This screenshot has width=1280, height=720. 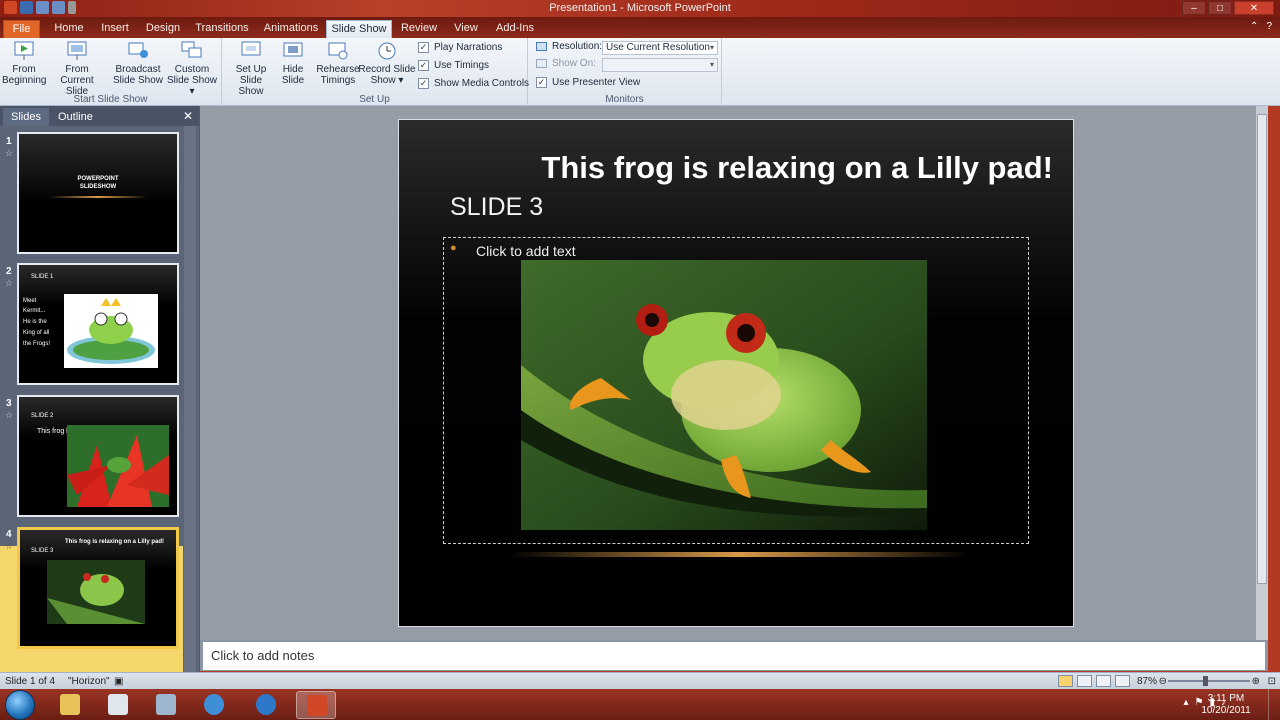 I want to click on decorative-glow-line, so click(x=739, y=554).